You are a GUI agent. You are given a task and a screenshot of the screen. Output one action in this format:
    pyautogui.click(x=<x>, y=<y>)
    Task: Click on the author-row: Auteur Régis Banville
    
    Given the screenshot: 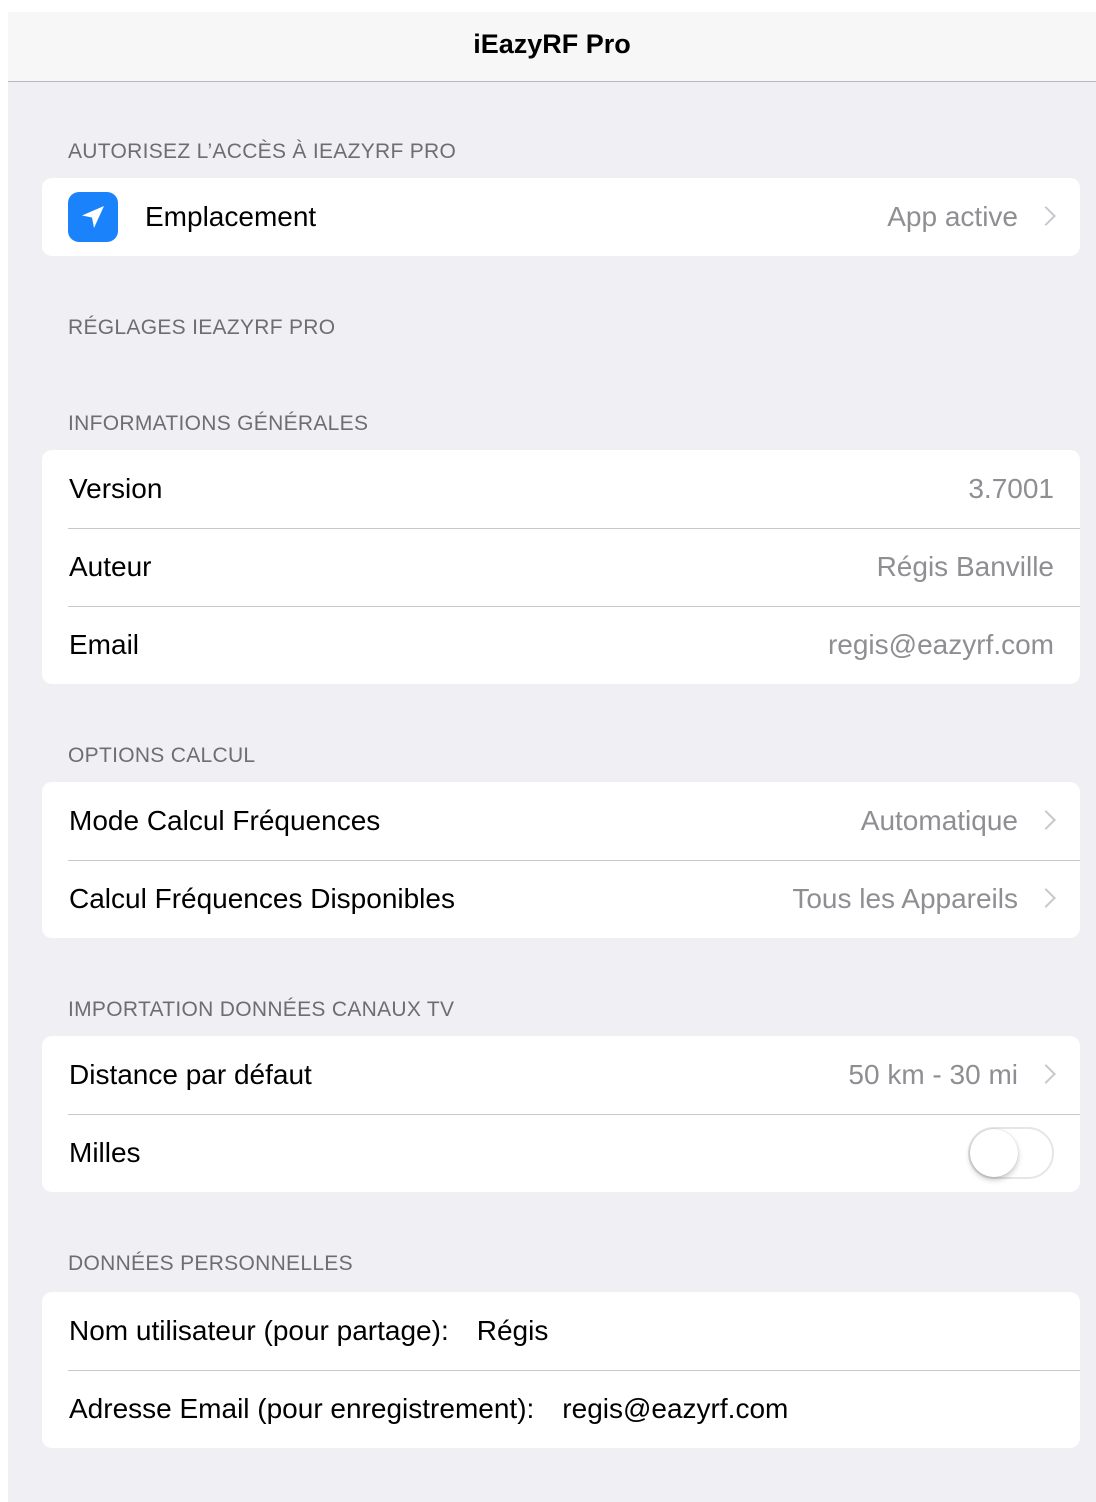 What is the action you would take?
    pyautogui.click(x=561, y=567)
    